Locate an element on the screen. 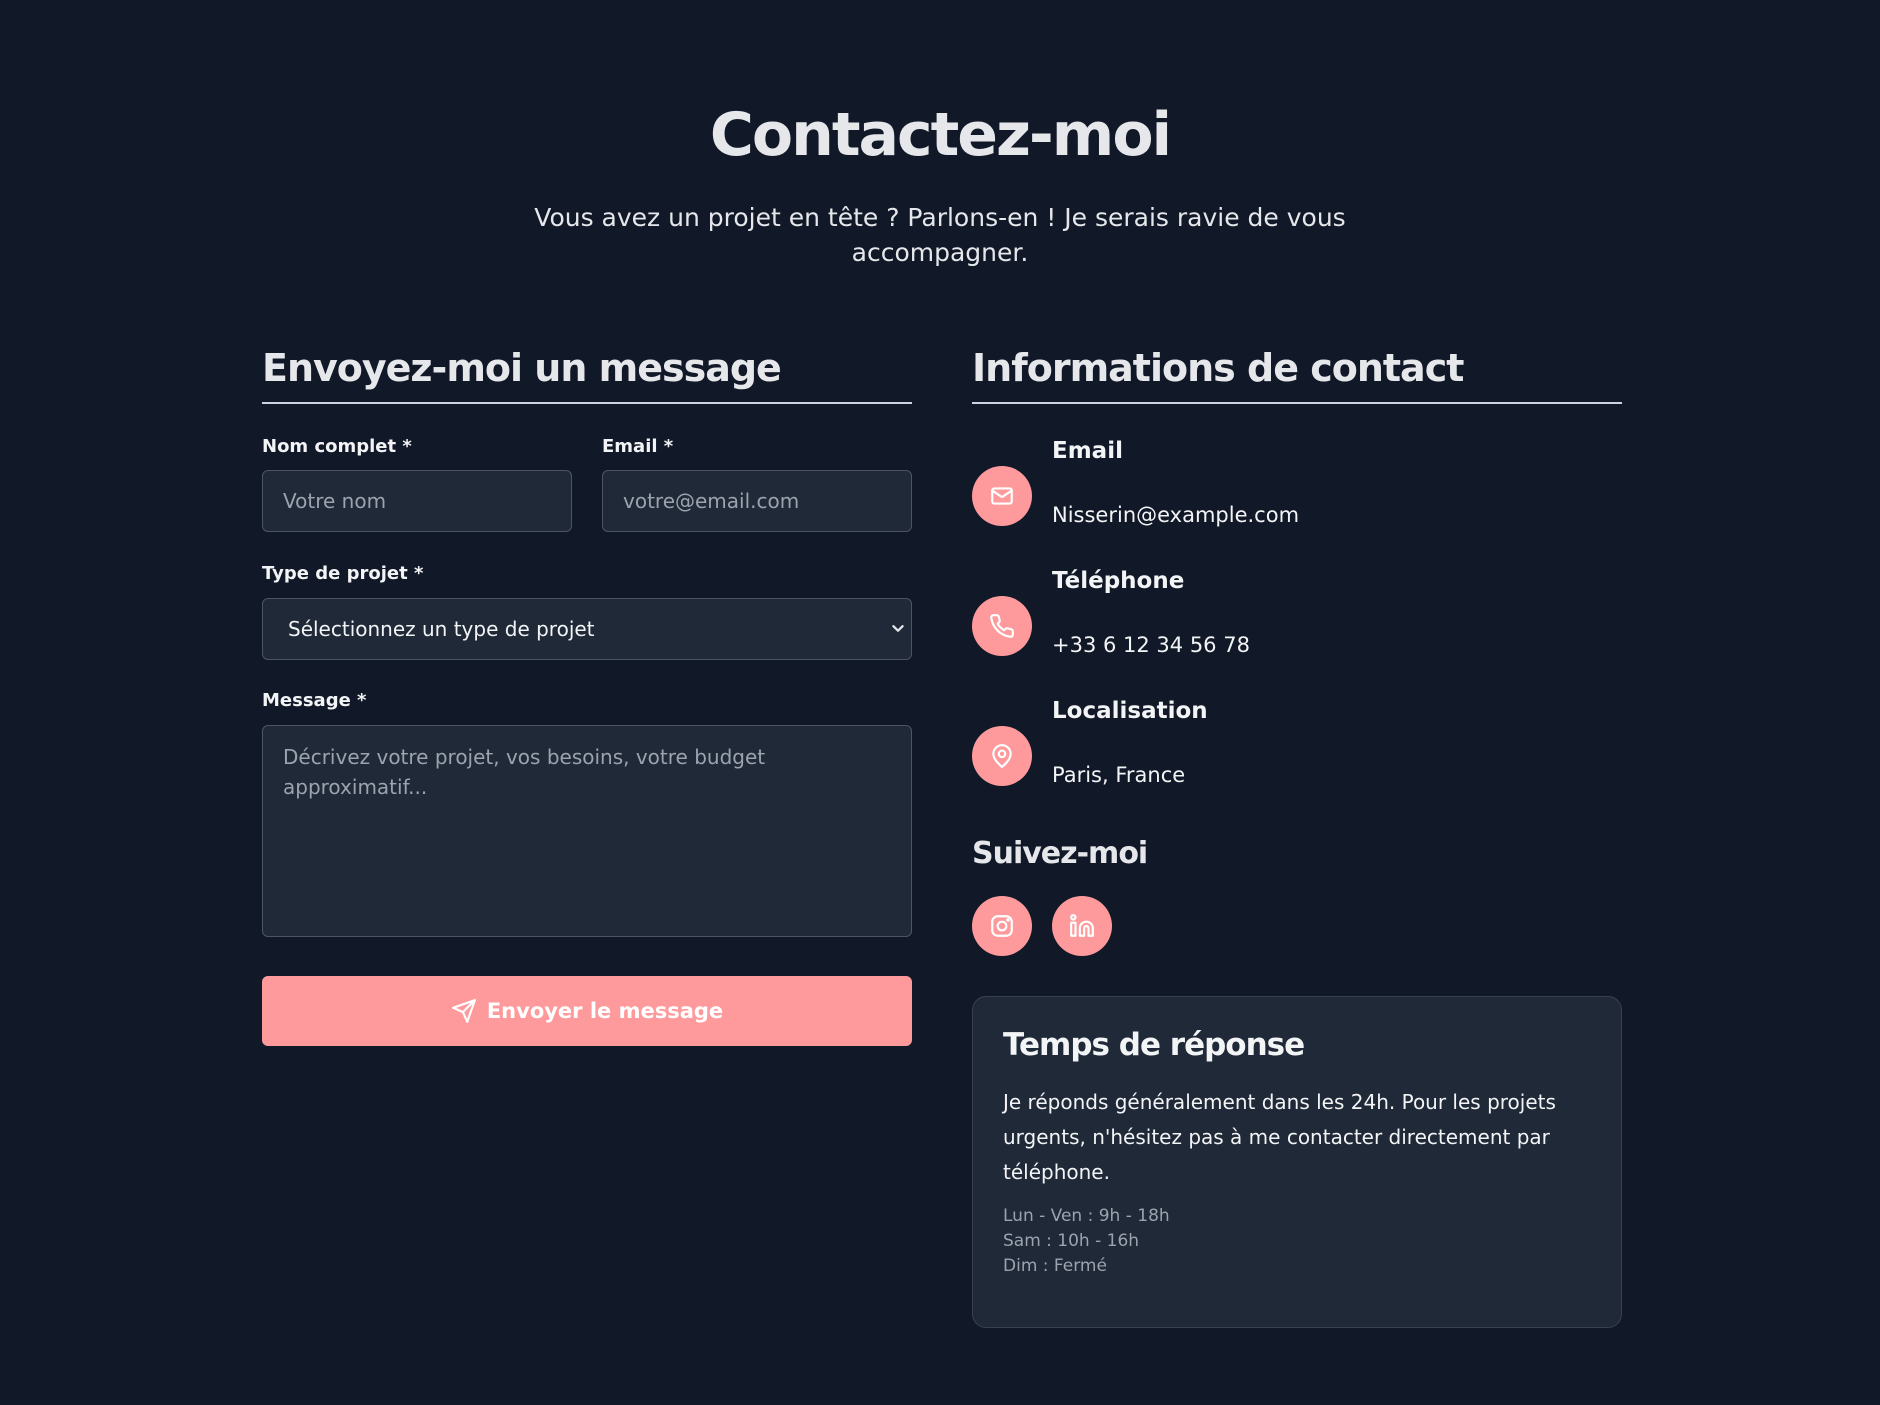 The height and width of the screenshot is (1405, 1880). contact-info-title: Informations de contact is located at coordinates (1297, 375).